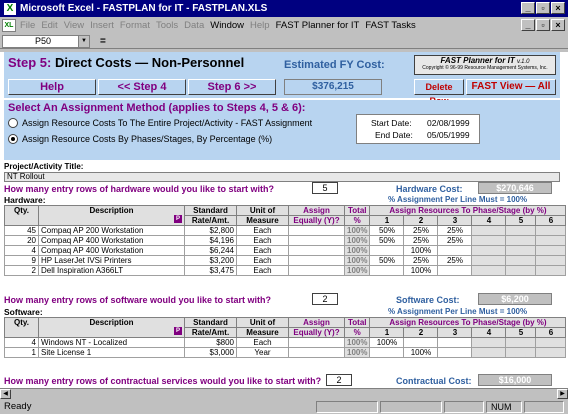  I want to click on cell-unit: Year, so click(262, 352).